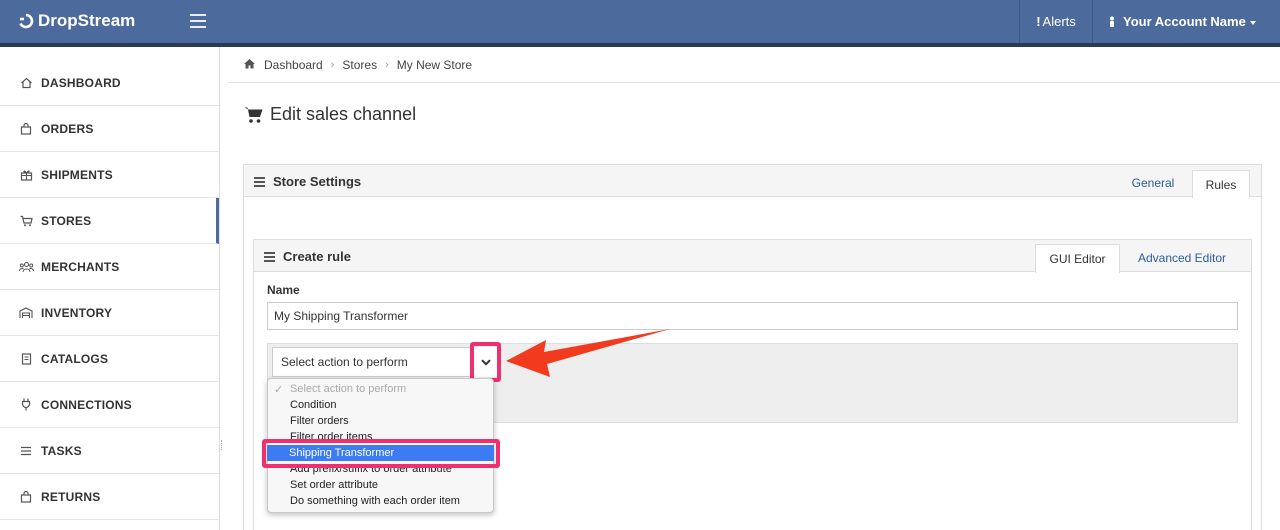  What do you see at coordinates (485, 362) in the screenshot?
I see `highlight-box-chevron` at bounding box center [485, 362].